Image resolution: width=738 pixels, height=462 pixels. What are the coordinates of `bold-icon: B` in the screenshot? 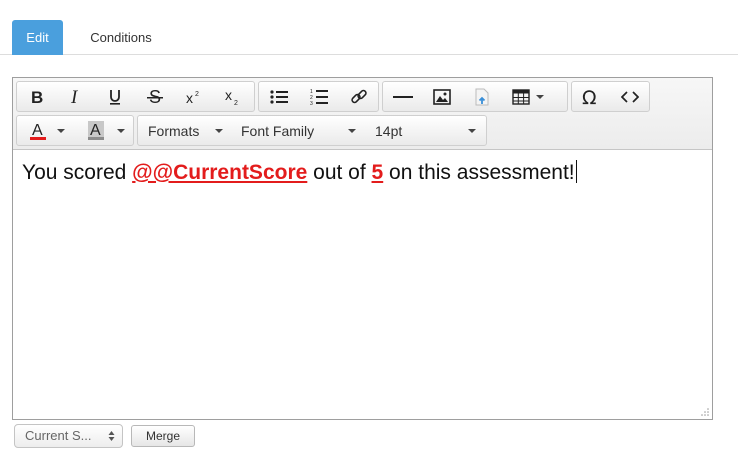 It's located at (37, 97).